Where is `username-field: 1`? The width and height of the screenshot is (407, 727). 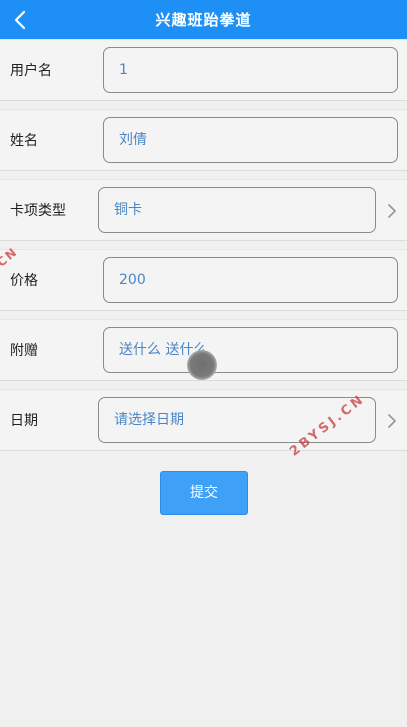
username-field: 1 is located at coordinates (250, 70).